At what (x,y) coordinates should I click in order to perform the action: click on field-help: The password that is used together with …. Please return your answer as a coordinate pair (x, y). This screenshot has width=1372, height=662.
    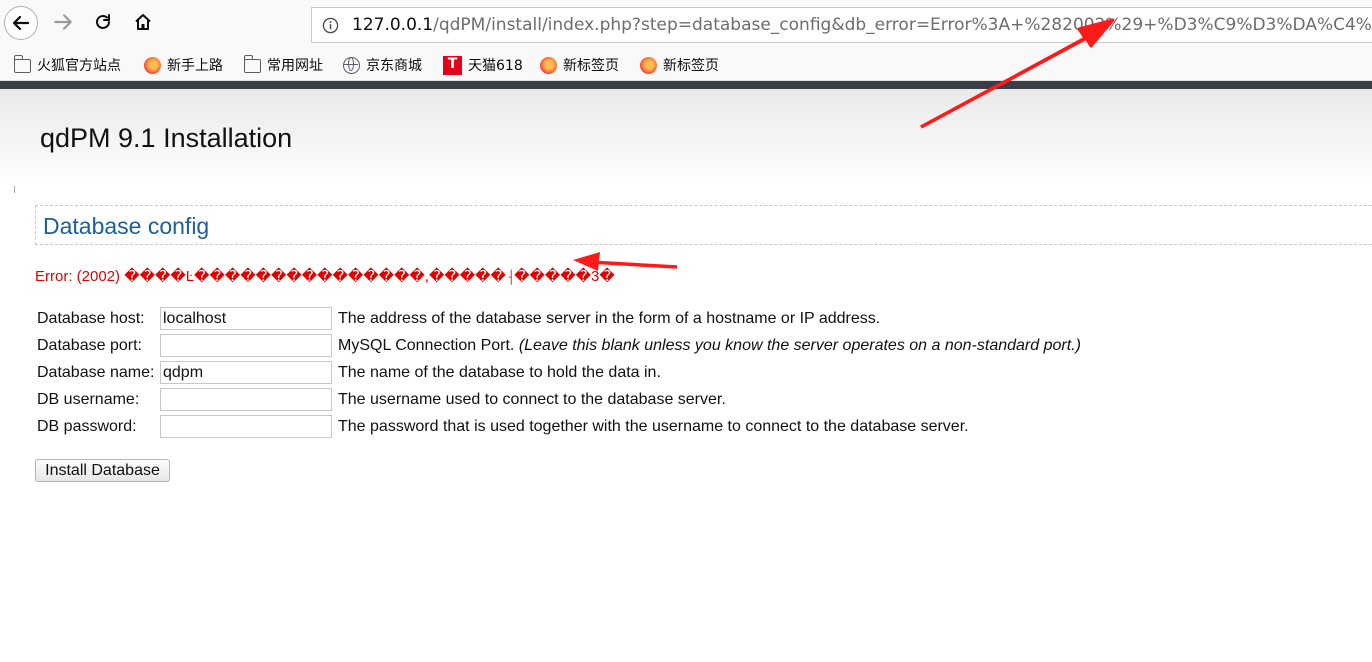
    Looking at the image, I should click on (653, 426).